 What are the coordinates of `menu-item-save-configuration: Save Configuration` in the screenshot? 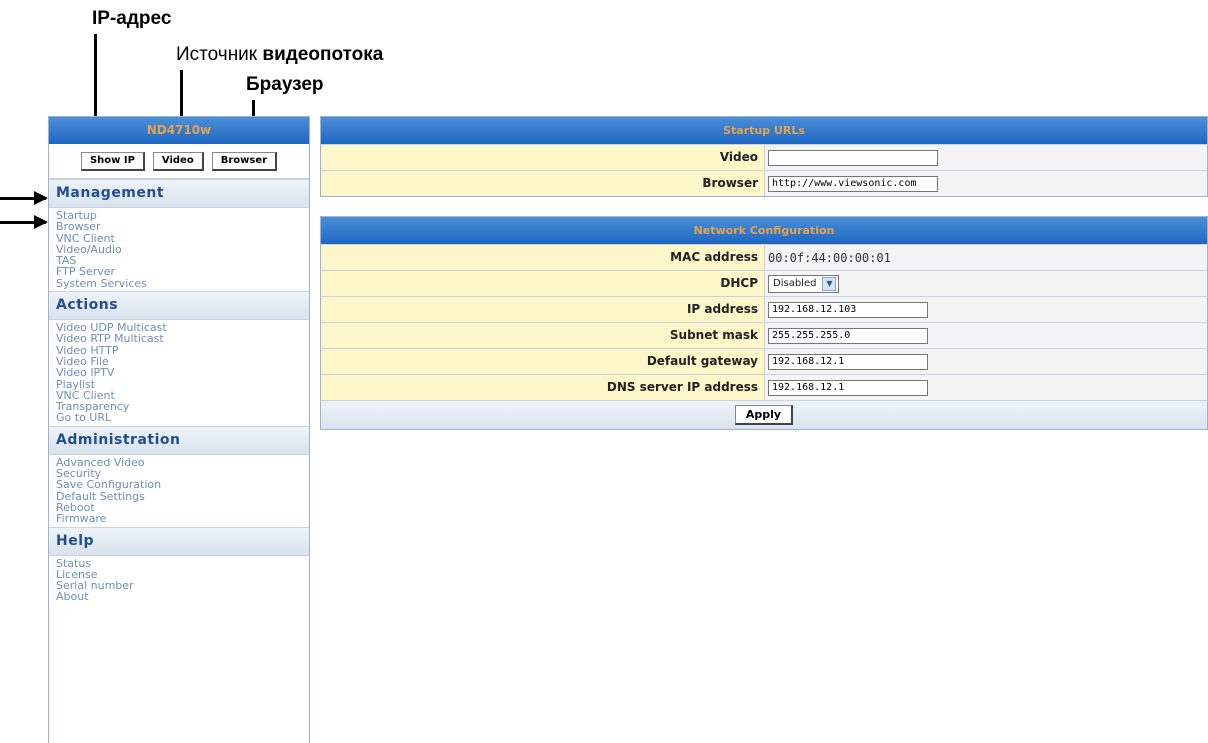 It's located at (182, 485).